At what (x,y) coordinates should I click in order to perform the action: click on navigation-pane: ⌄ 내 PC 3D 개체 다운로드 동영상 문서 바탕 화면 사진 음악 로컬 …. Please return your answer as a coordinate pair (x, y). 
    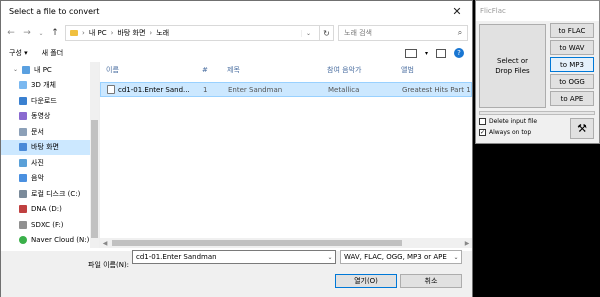
    Looking at the image, I should click on (50, 155).